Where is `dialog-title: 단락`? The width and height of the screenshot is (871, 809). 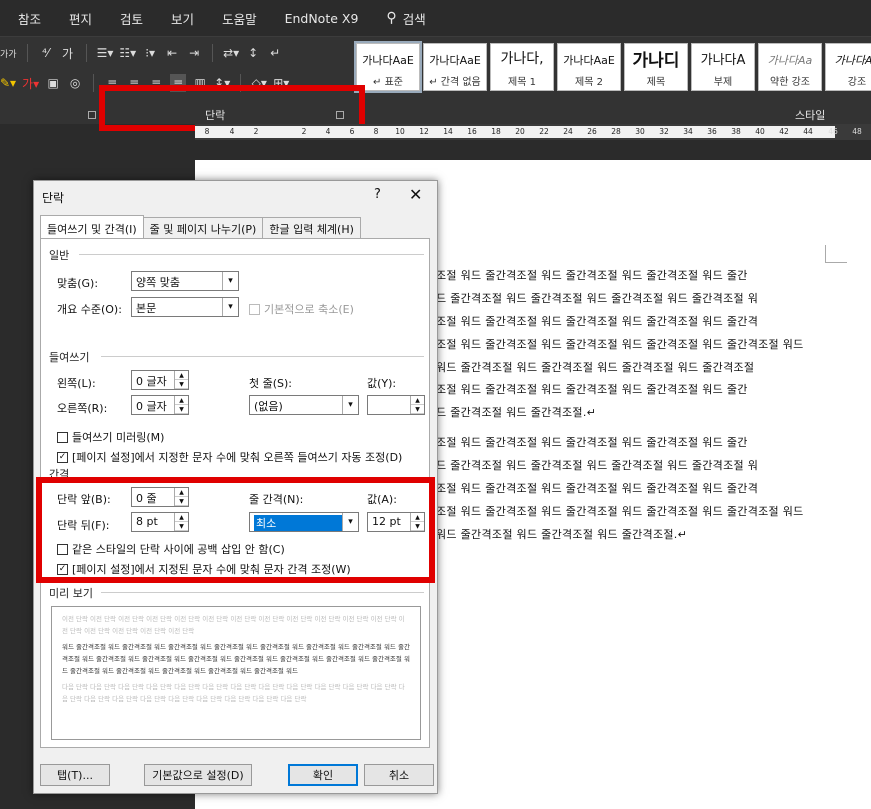 dialog-title: 단락 is located at coordinates (53, 198).